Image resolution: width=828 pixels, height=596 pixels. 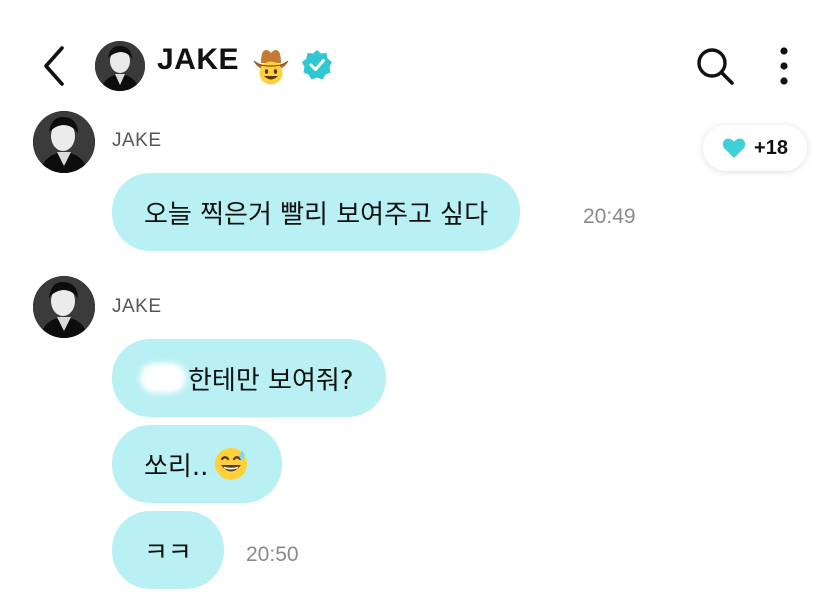 I want to click on message-bubble: 쏘리.., so click(x=197, y=464).